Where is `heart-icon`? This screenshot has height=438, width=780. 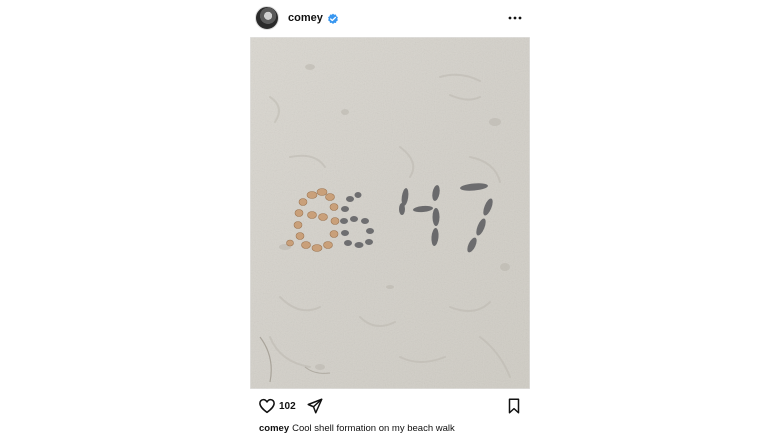
heart-icon is located at coordinates (267, 406).